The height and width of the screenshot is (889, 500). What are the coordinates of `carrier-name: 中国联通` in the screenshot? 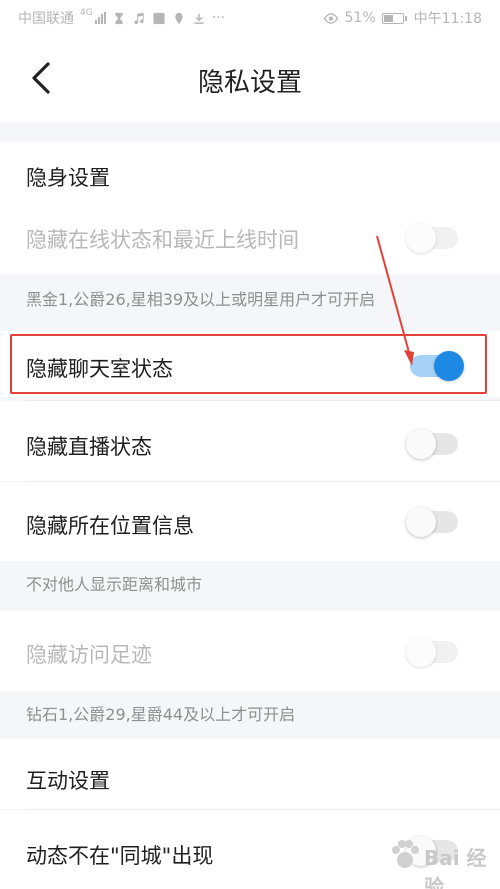 It's located at (46, 19).